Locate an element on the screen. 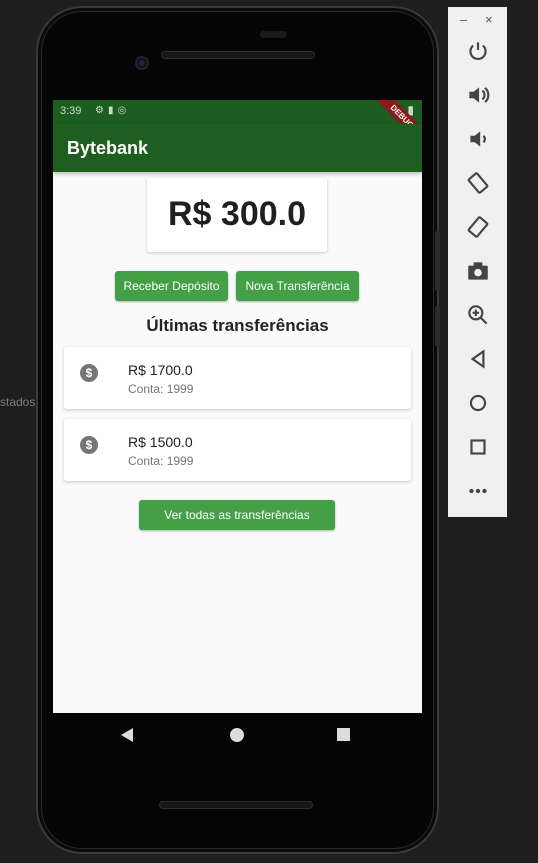  volume-down-icon is located at coordinates (478, 139).